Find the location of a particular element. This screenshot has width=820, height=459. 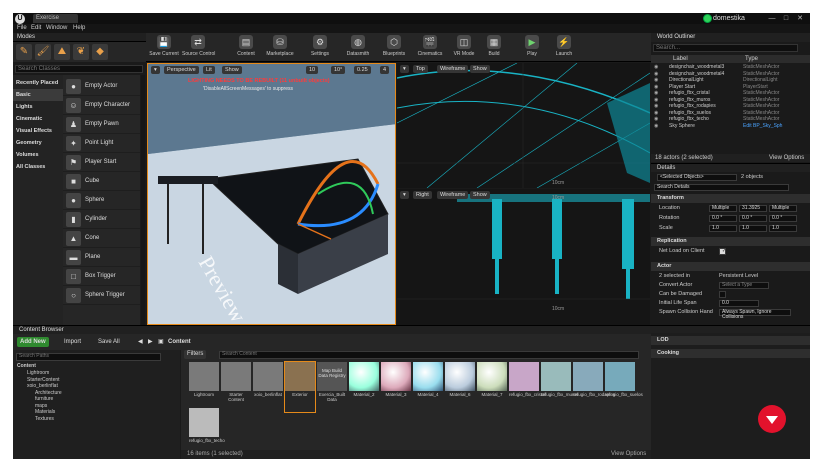

location-y-field: 31.3925 is located at coordinates (753, 208).